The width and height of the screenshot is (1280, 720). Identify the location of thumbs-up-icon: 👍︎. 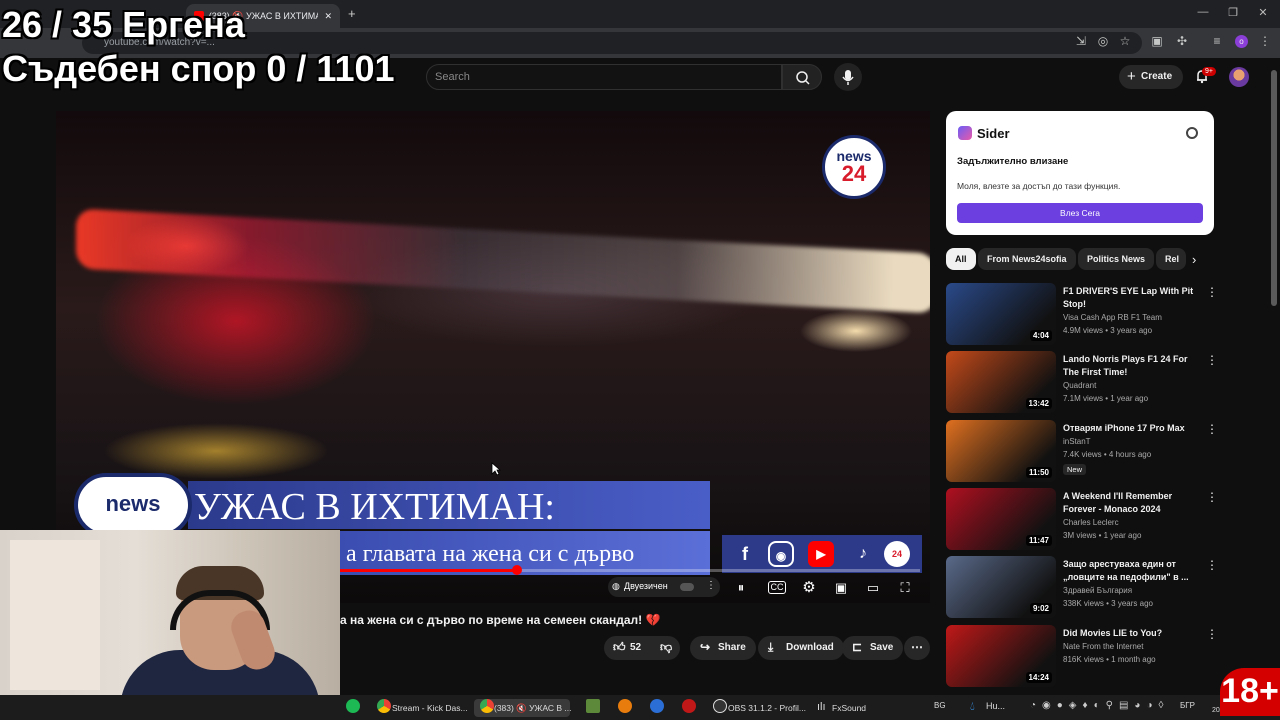
(619, 647).